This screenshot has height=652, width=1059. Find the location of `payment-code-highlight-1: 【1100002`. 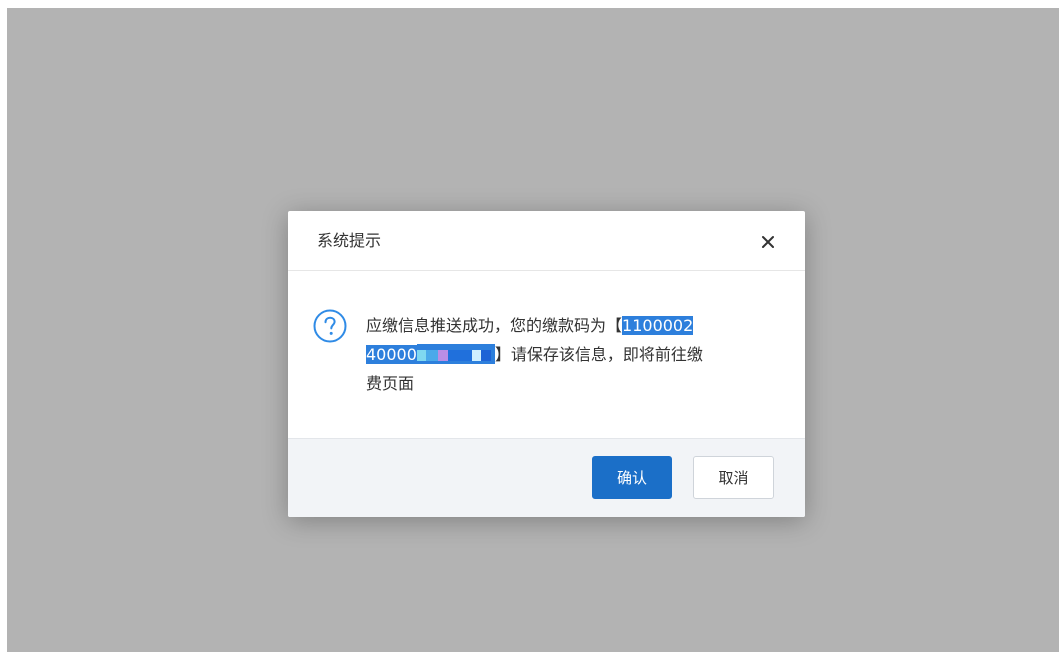

payment-code-highlight-1: 【1100002 is located at coordinates (650, 325).